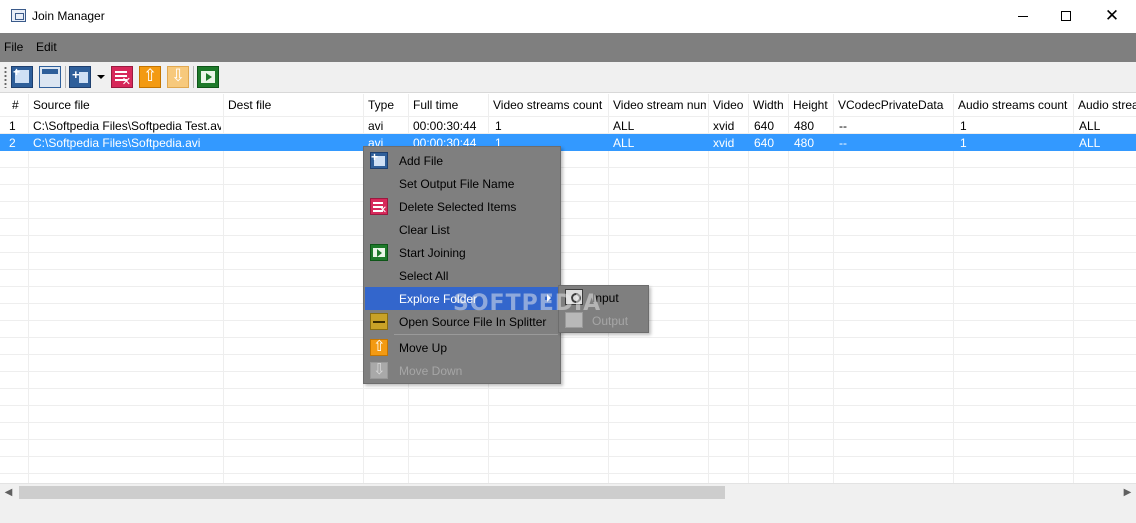  What do you see at coordinates (729, 105) in the screenshot?
I see `column-header-video: Video` at bounding box center [729, 105].